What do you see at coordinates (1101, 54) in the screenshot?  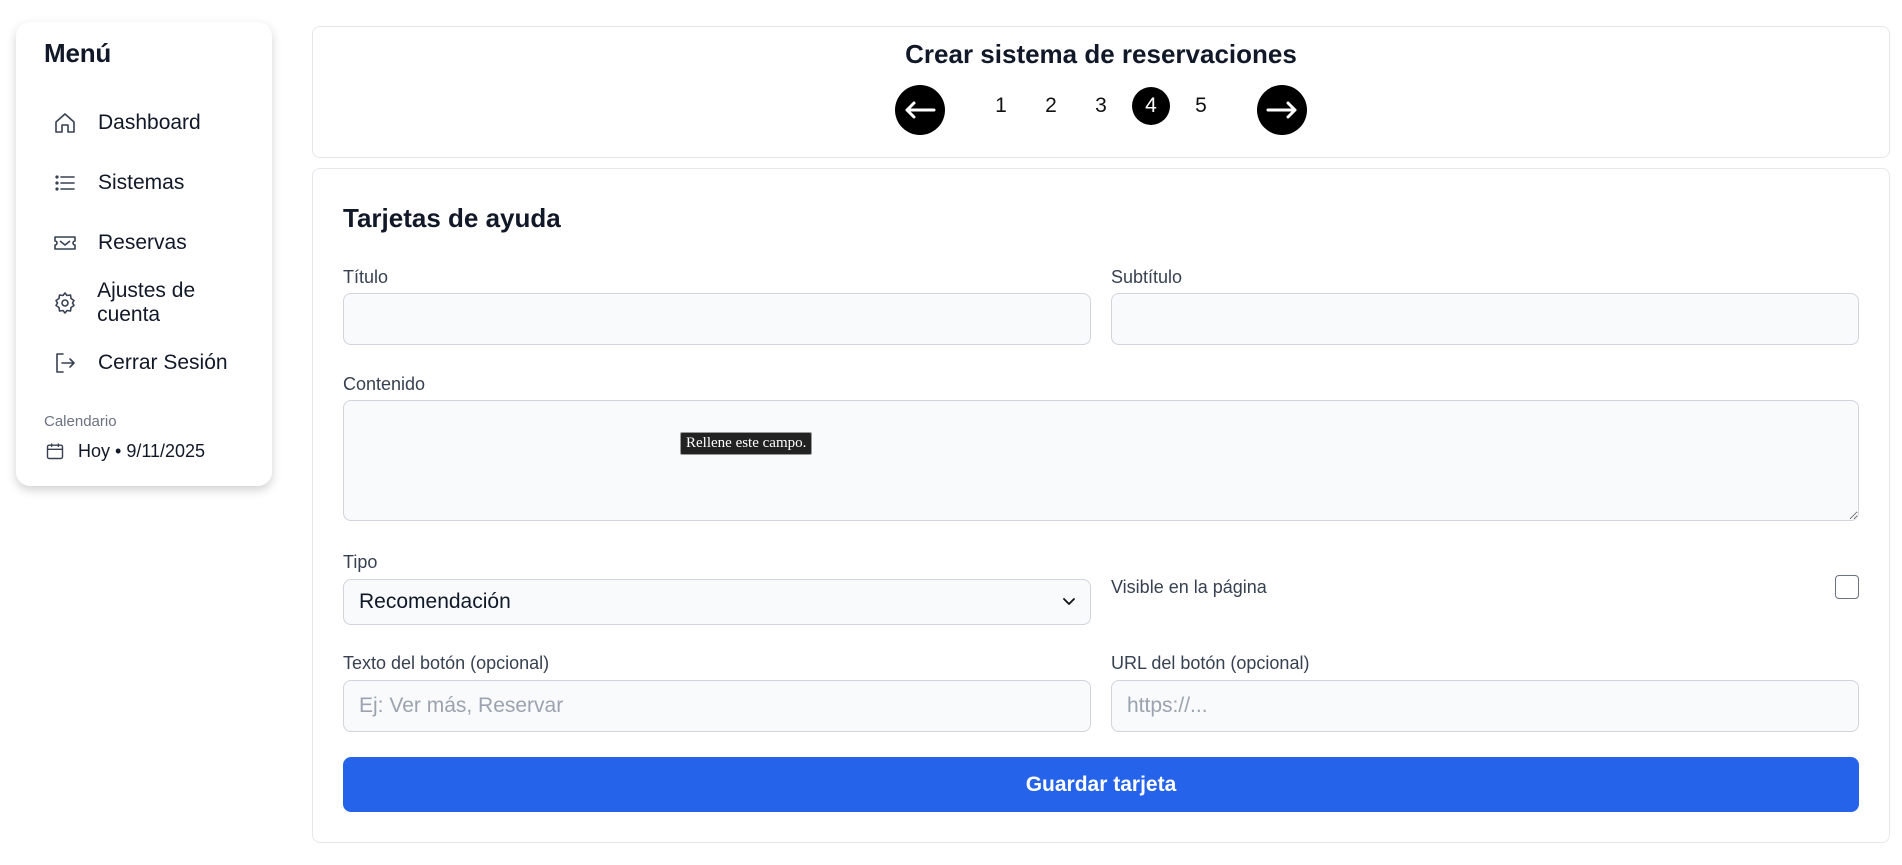 I see `page-title: Crear sistema de reservaciones` at bounding box center [1101, 54].